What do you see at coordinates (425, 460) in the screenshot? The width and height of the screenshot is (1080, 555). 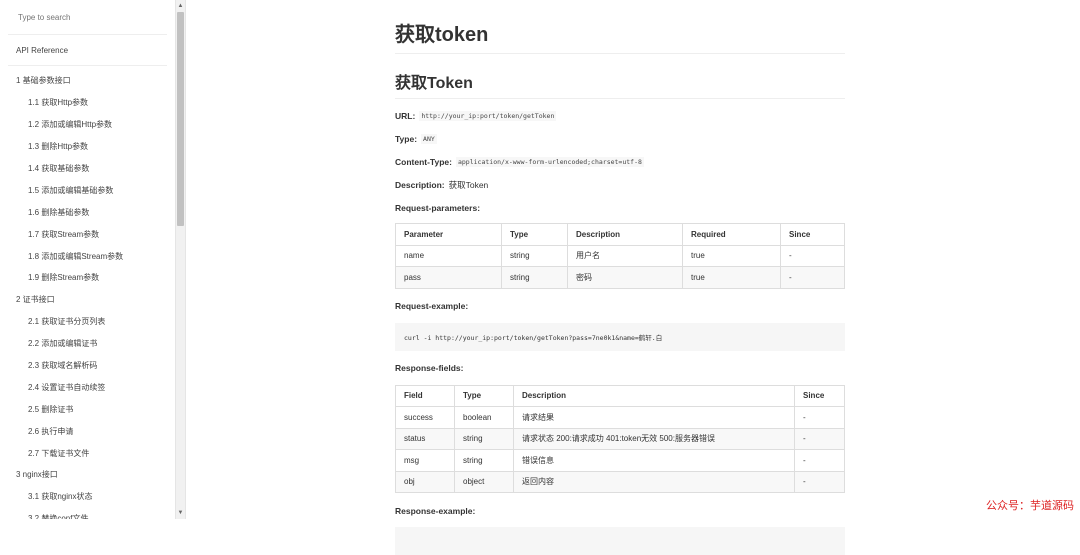 I see `table-cell: msg` at bounding box center [425, 460].